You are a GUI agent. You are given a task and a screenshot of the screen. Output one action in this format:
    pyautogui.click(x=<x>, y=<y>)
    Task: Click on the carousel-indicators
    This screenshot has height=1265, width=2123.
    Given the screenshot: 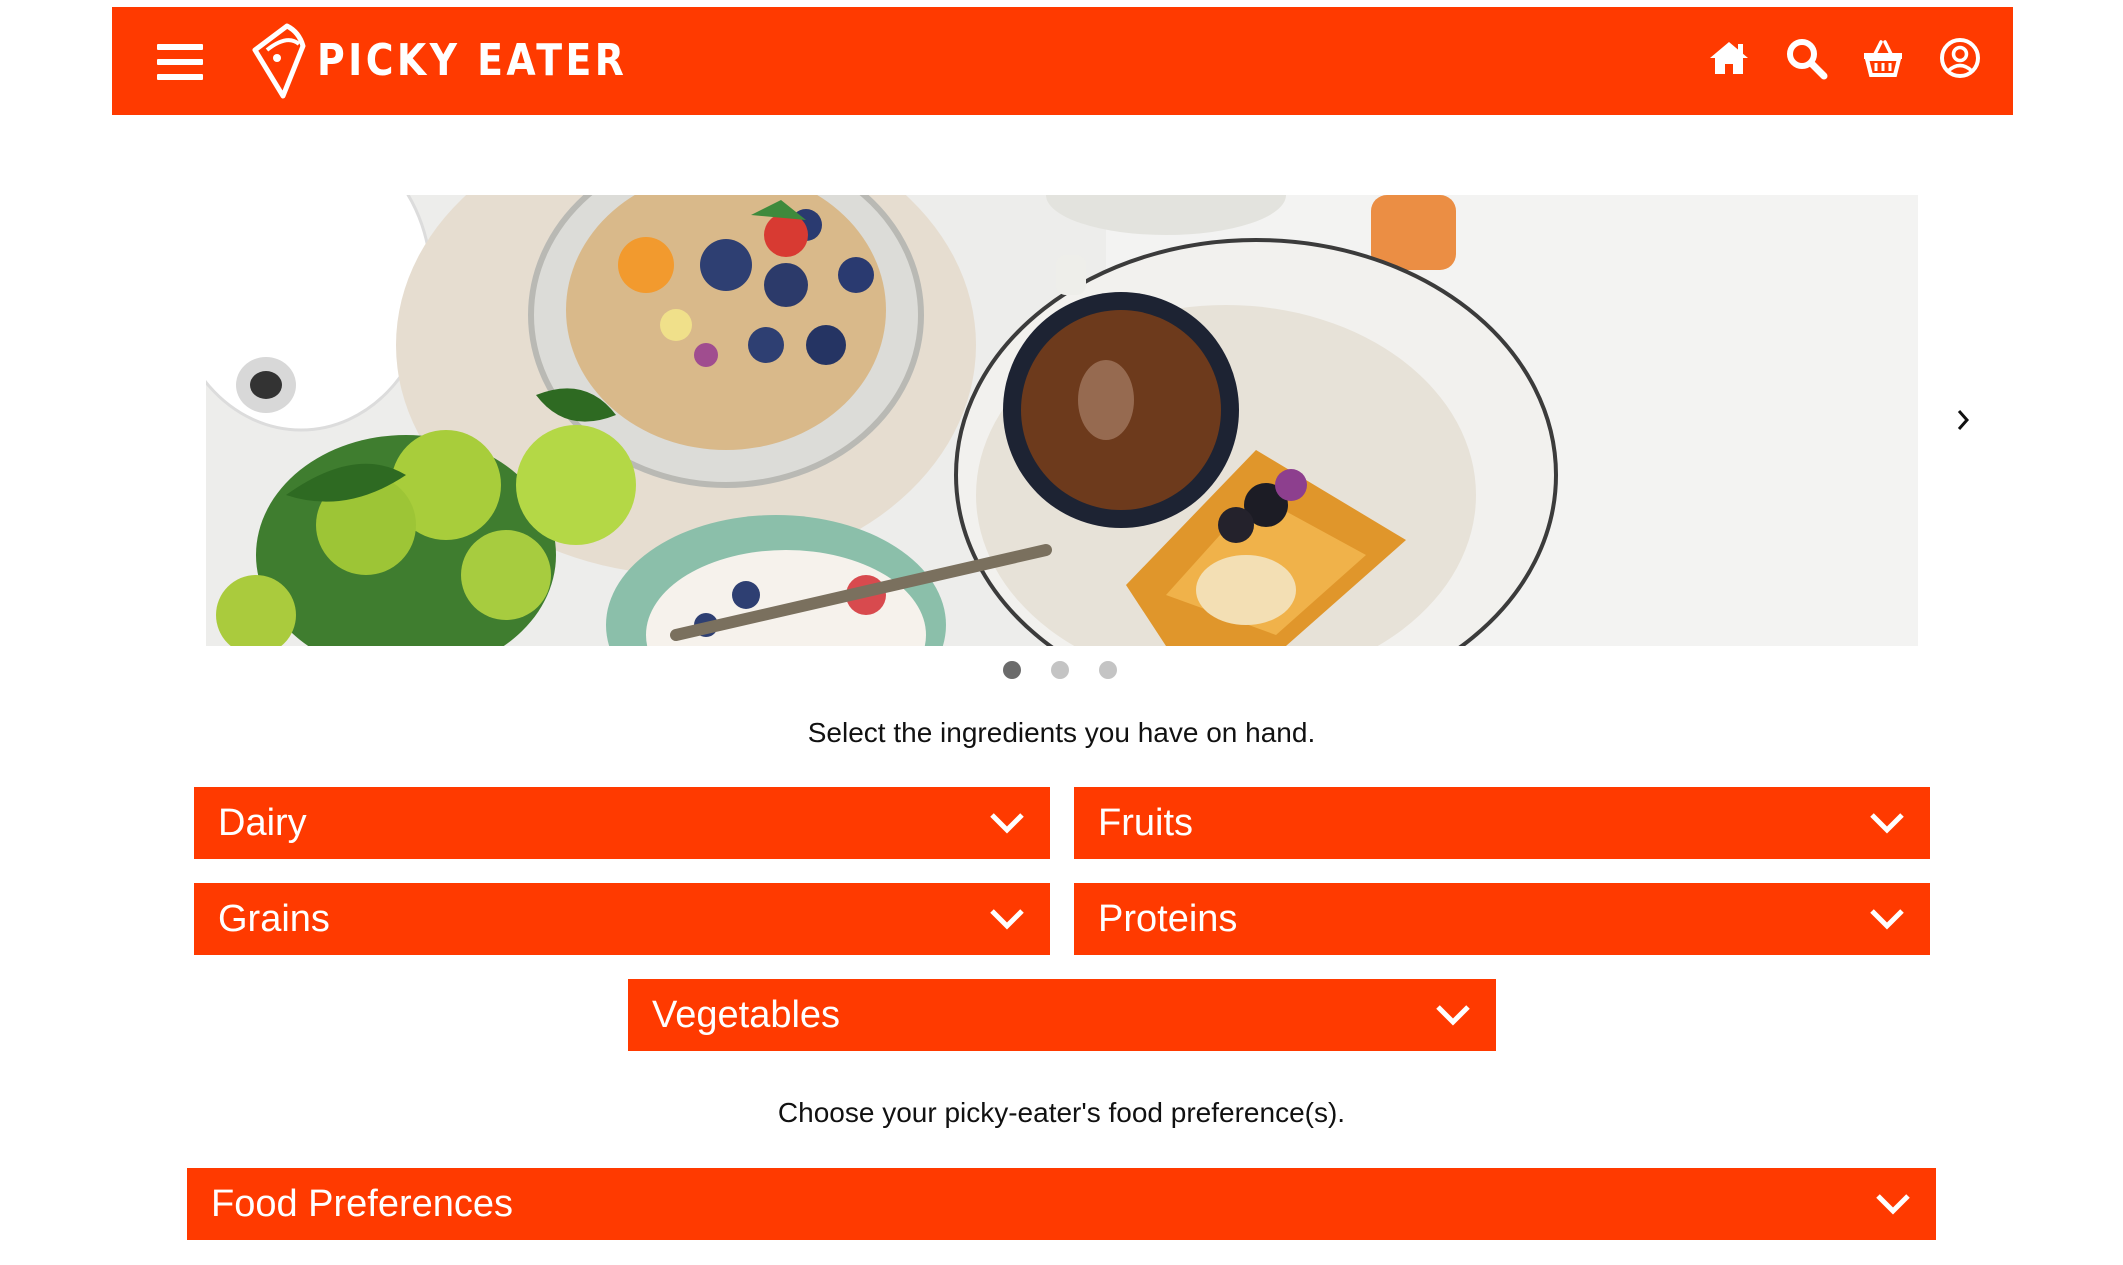 What is the action you would take?
    pyautogui.click(x=1060, y=670)
    